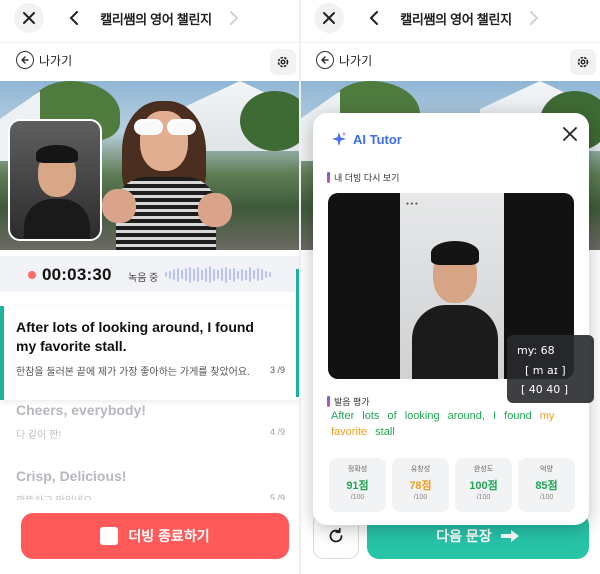 The height and width of the screenshot is (574, 600). What do you see at coordinates (81, 410) in the screenshot?
I see `sentence-english: Cheers, everybody!` at bounding box center [81, 410].